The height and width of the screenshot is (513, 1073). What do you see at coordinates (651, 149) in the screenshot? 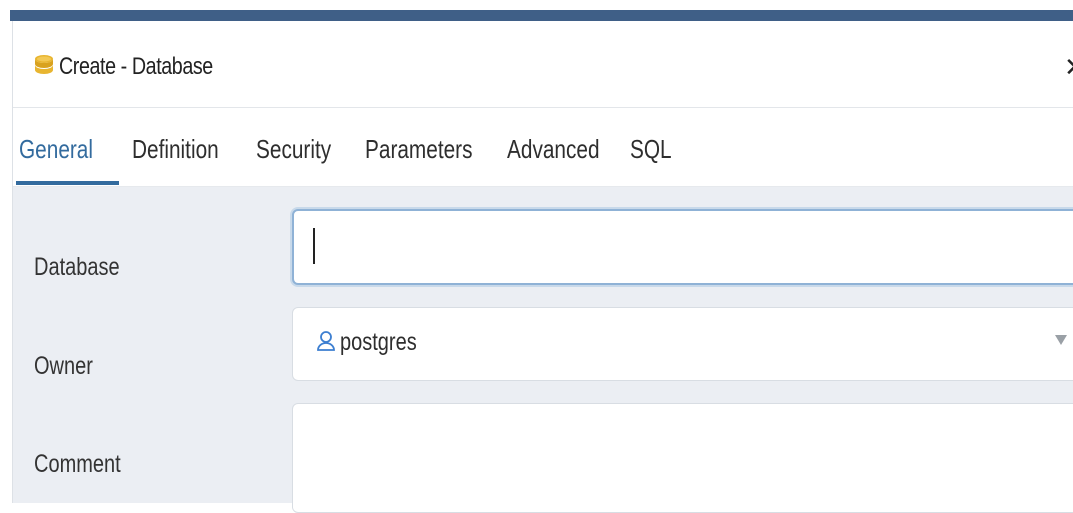
I see `tab-sql: SQL` at bounding box center [651, 149].